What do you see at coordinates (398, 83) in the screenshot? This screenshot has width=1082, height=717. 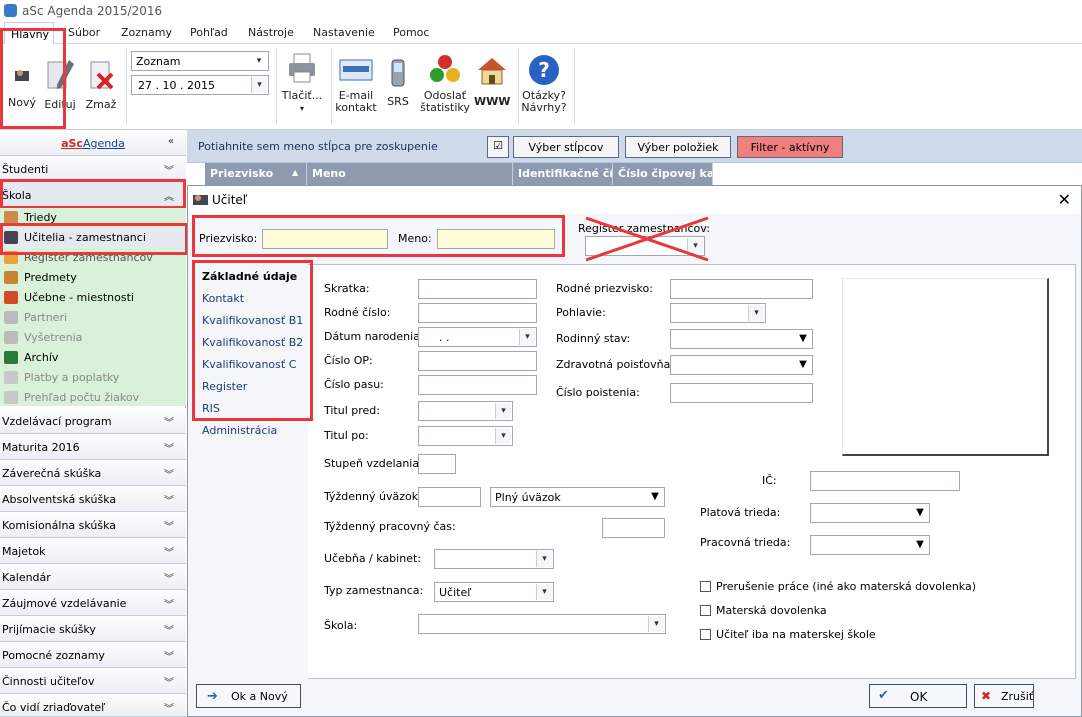 I see `srs-button: SRS` at bounding box center [398, 83].